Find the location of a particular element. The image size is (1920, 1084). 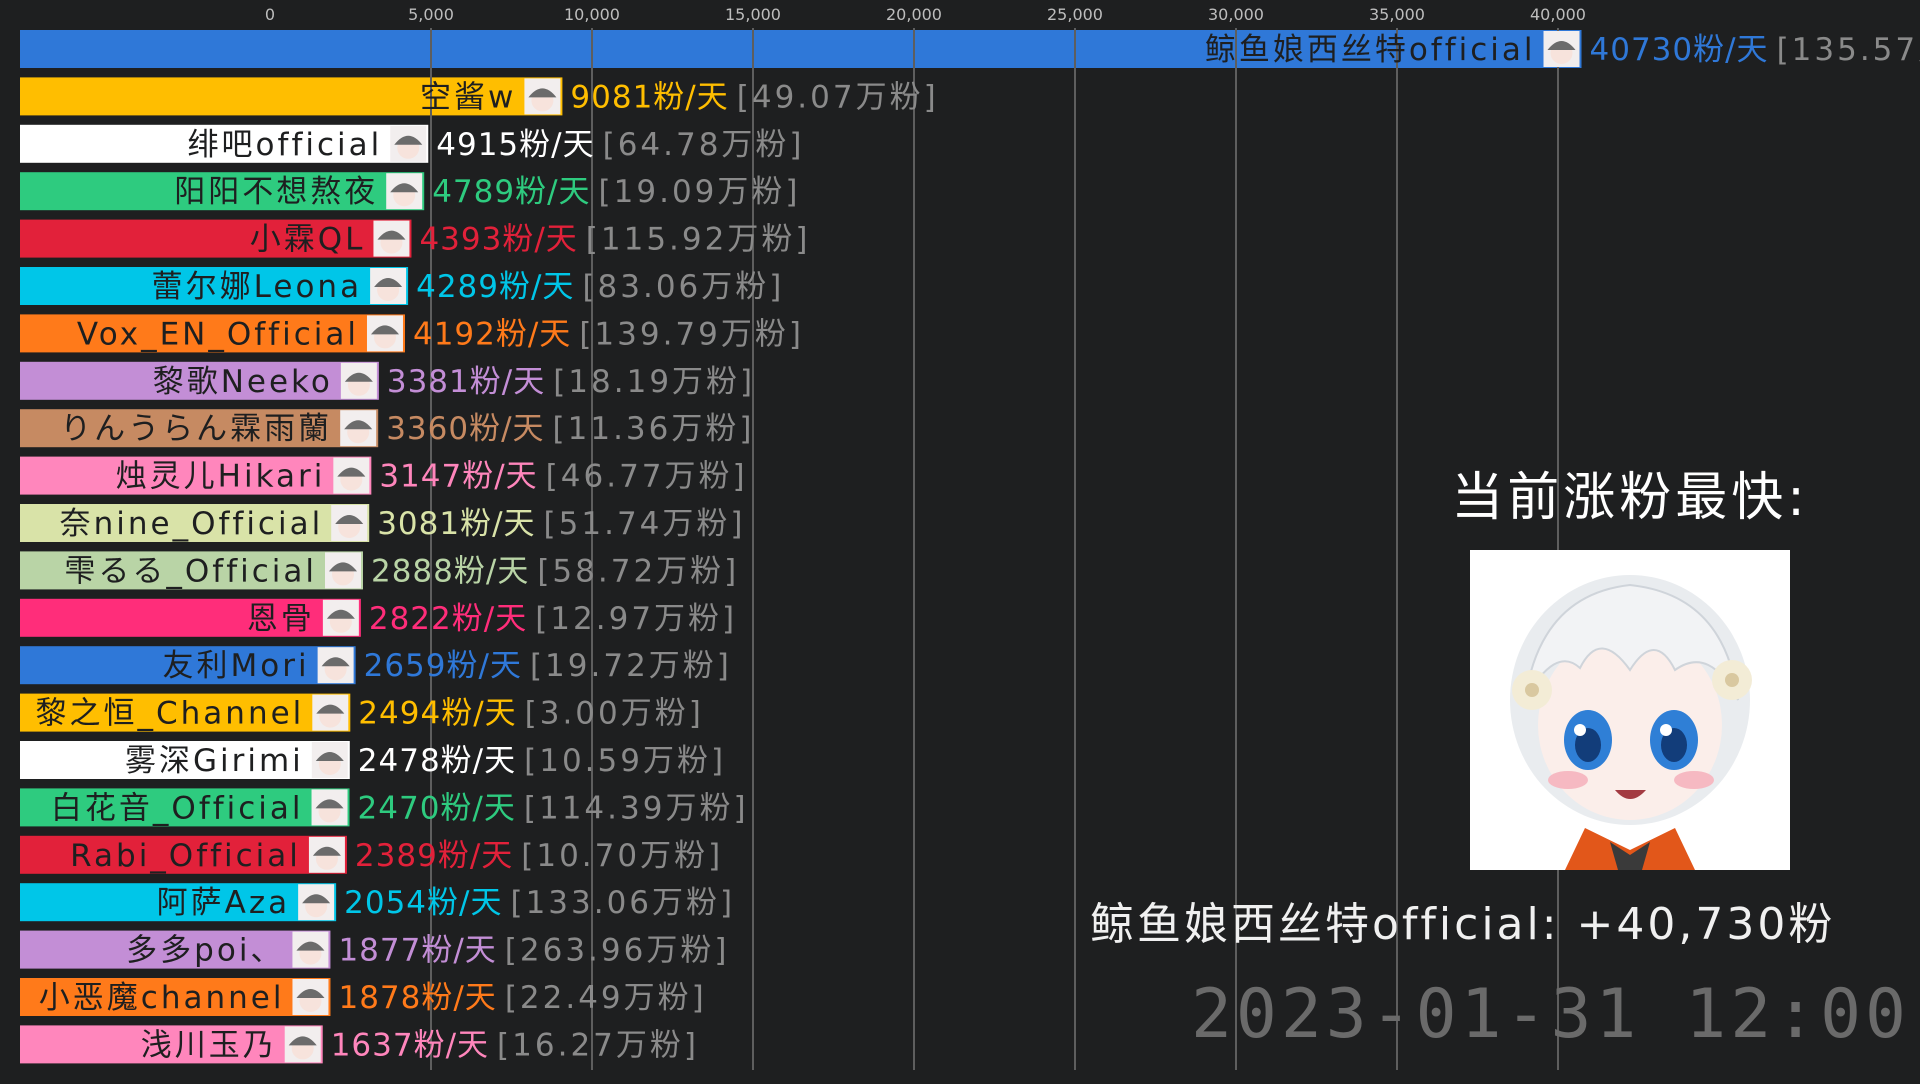

bar-name-label: 奈nine_Official is located at coordinates (192, 524).